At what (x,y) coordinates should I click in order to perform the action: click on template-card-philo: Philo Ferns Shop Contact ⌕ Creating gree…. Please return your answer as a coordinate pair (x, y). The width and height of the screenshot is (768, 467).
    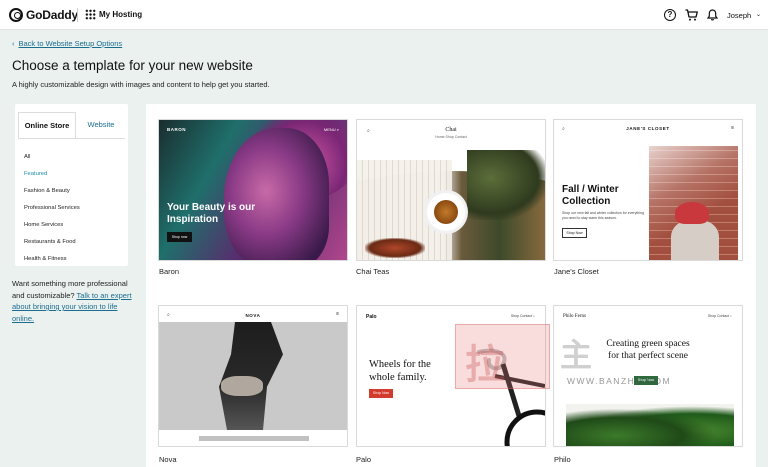
    Looking at the image, I should click on (648, 376).